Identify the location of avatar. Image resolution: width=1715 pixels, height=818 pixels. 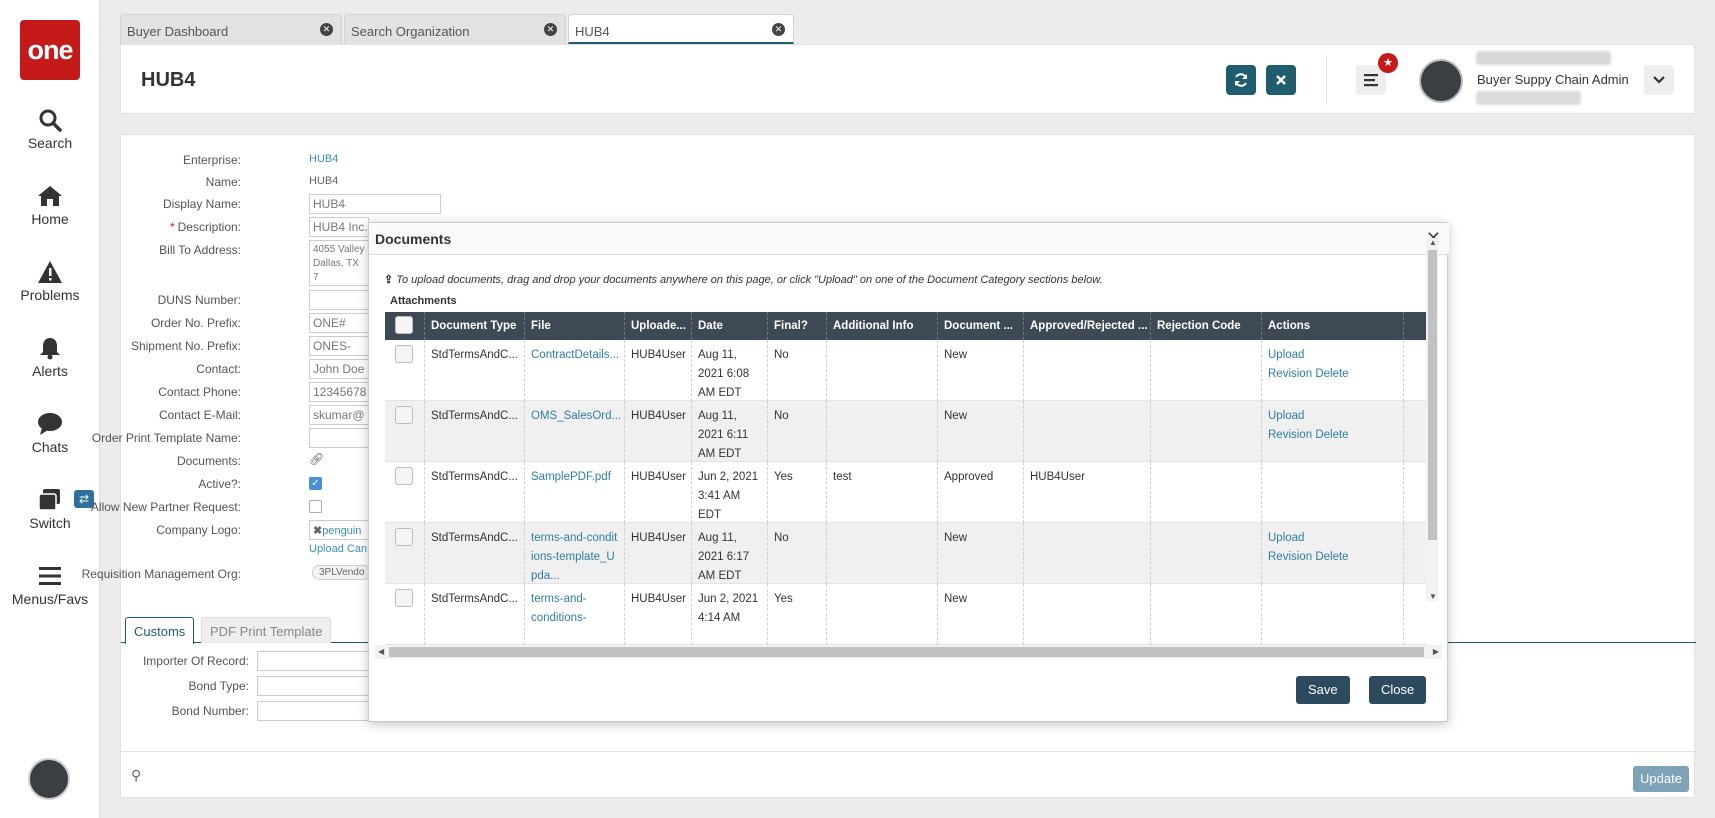
(49, 779).